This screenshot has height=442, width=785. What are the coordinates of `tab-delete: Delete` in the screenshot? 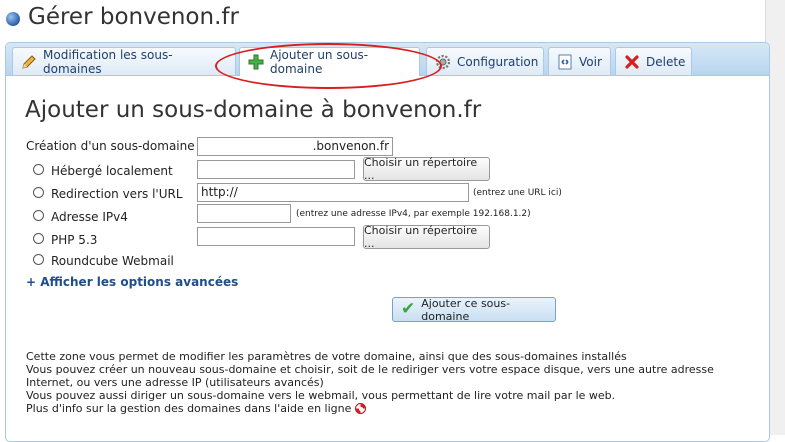 It's located at (653, 61).